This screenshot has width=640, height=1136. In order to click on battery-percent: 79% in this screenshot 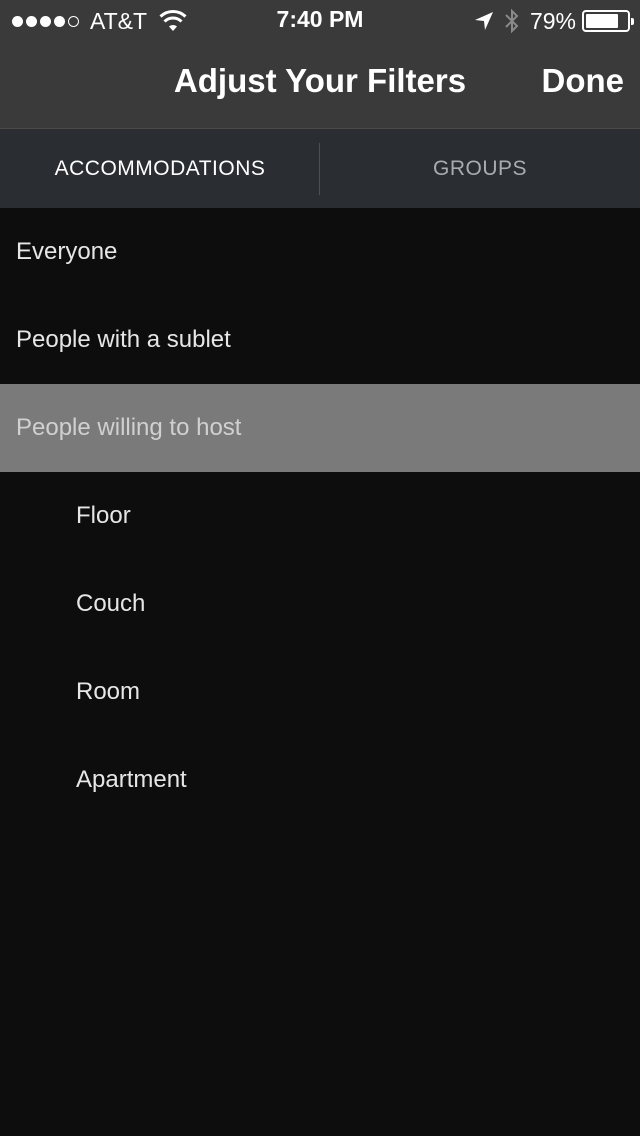, I will do `click(552, 20)`.